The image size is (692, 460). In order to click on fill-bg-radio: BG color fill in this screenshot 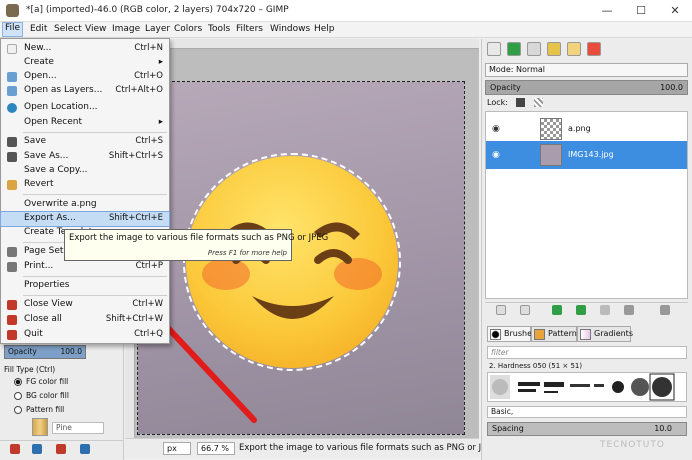, I will do `click(41, 395)`.